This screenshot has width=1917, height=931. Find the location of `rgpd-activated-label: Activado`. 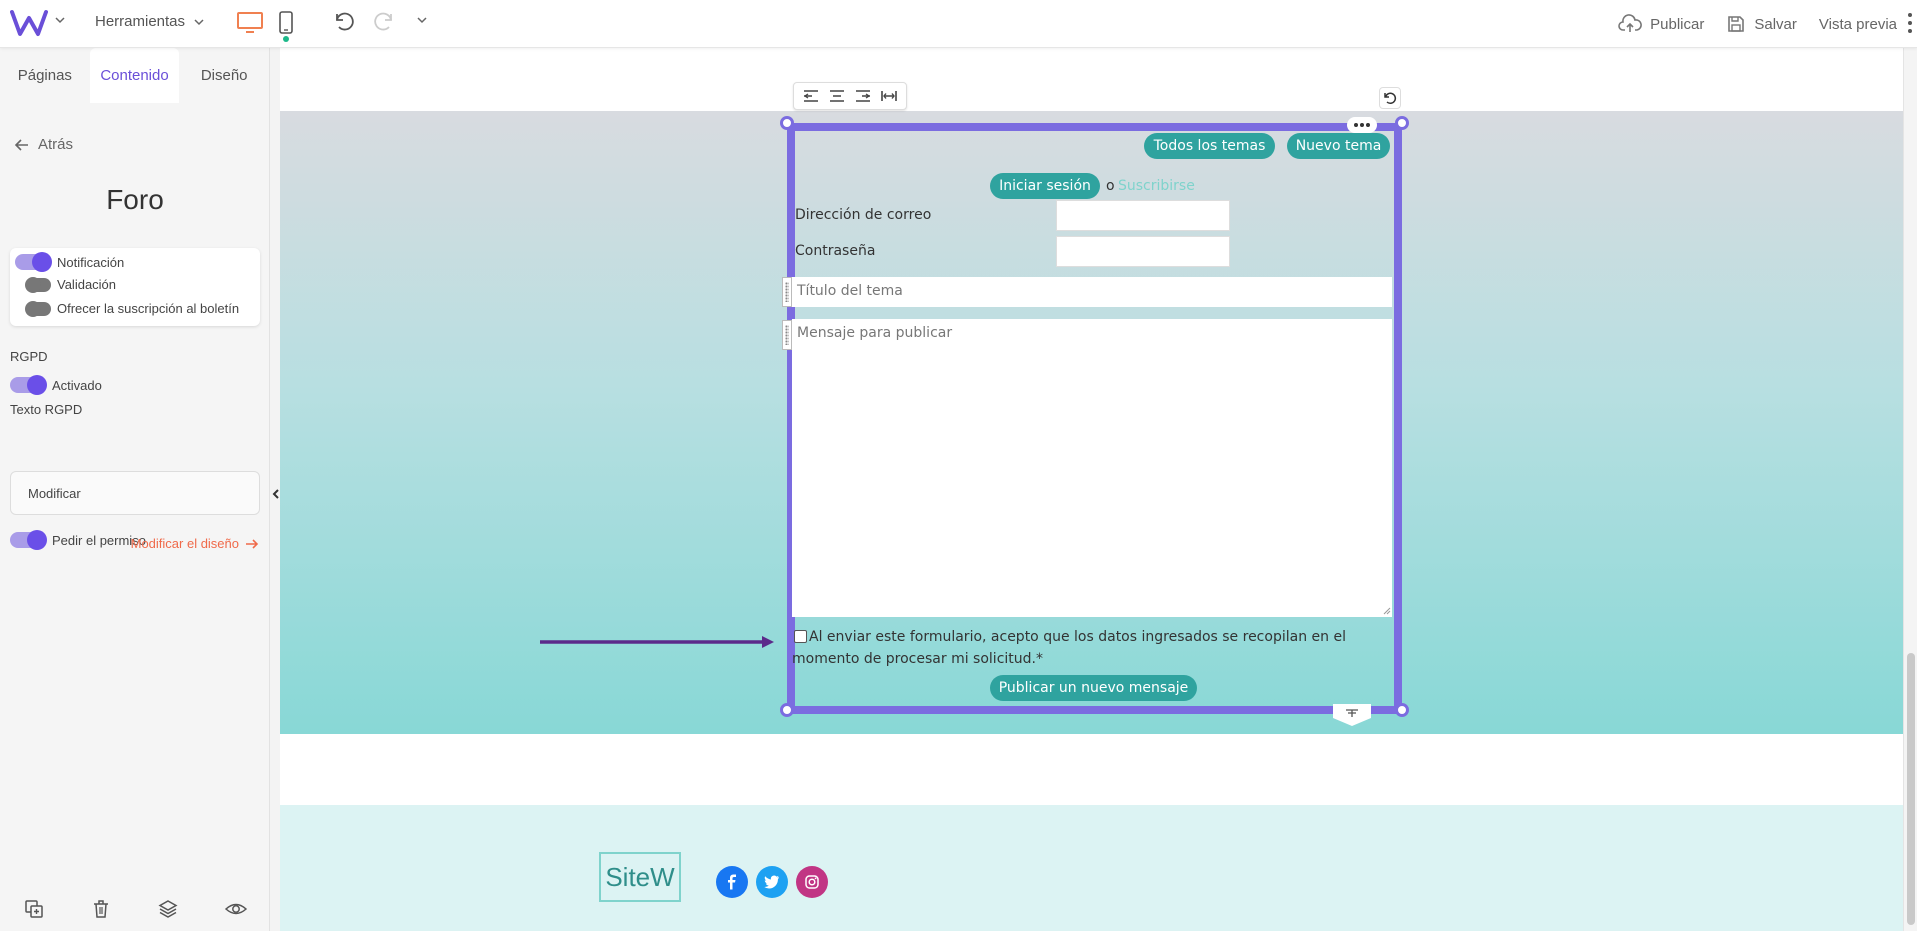

rgpd-activated-label: Activado is located at coordinates (77, 385).